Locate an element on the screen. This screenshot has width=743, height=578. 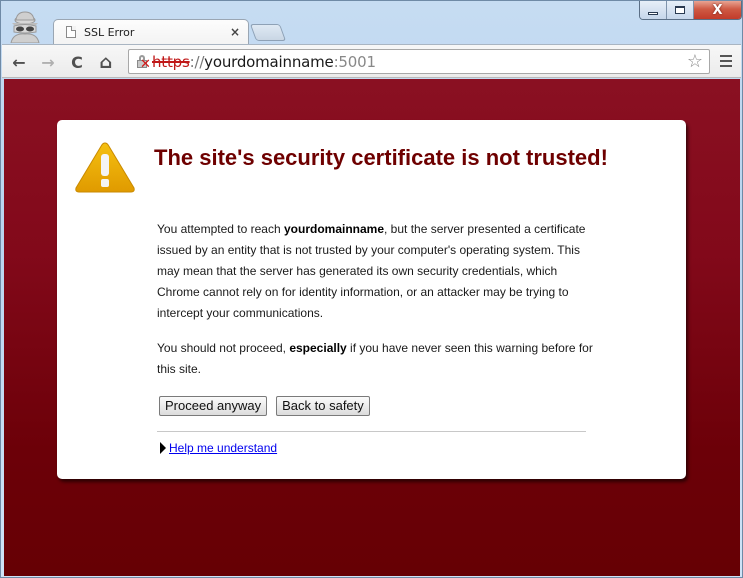
maximize-icon is located at coordinates (680, 10).